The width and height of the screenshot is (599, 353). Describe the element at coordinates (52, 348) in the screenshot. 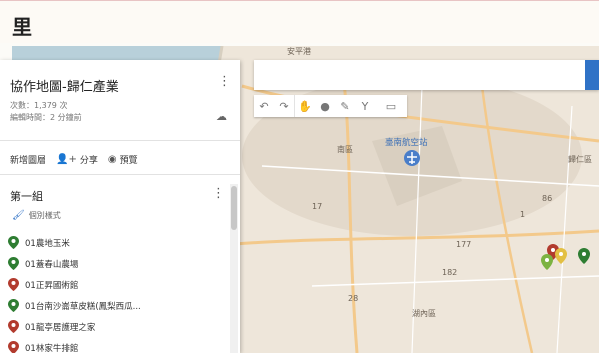

I see `place-label: 01林家牛排館` at that location.